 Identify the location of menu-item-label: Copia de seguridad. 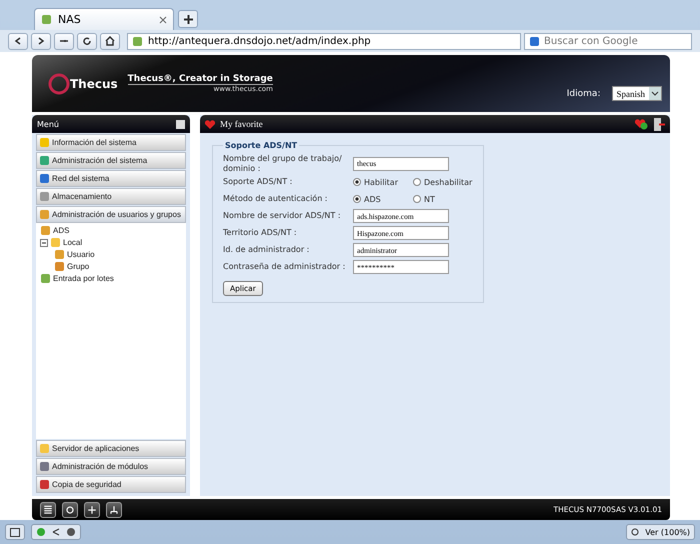
(87, 484).